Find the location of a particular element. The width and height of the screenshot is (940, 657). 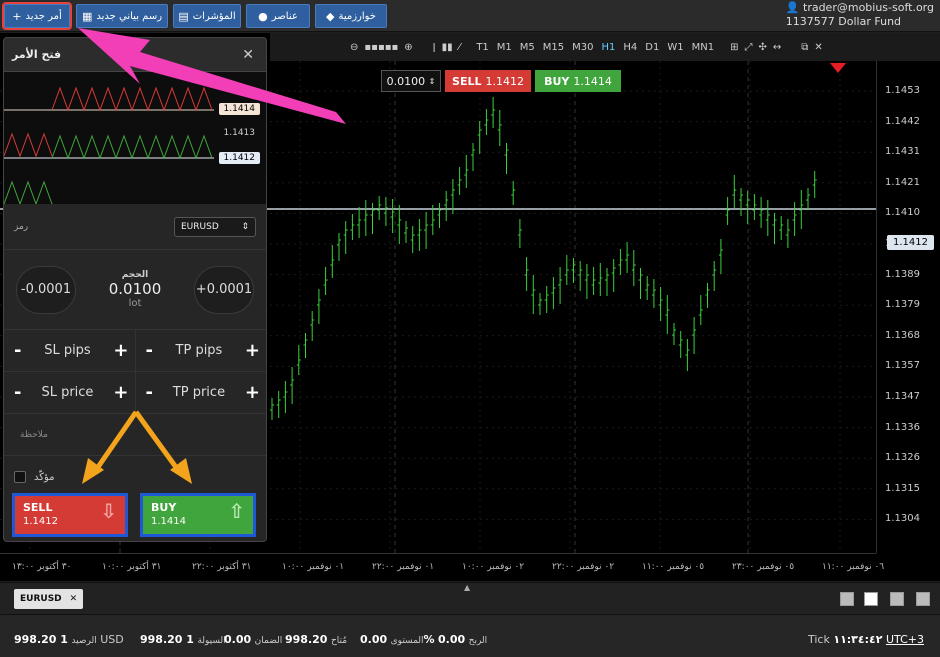

price-axis-label: 1.1315 is located at coordinates (902, 488).